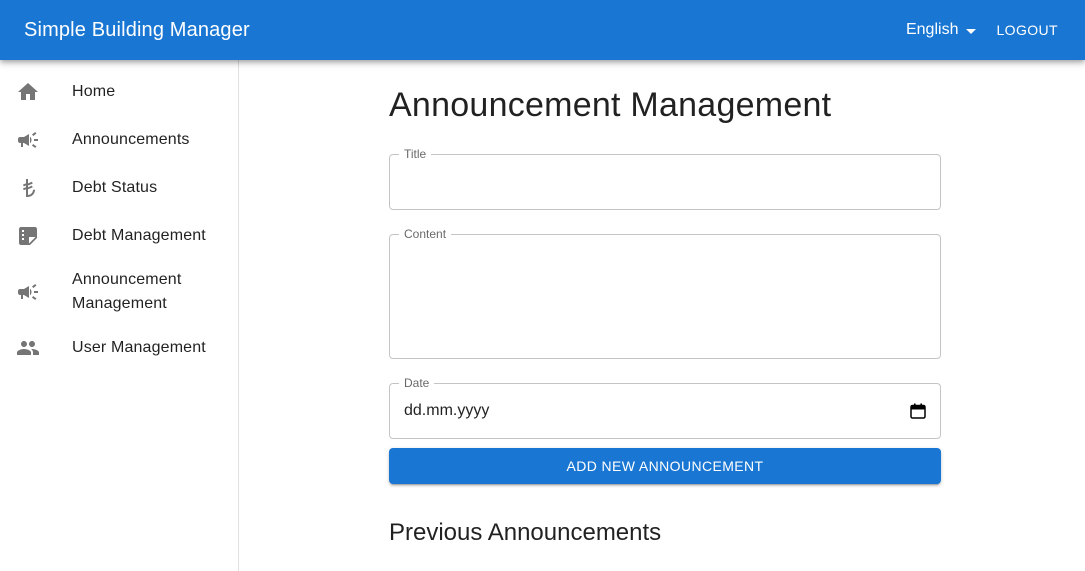 This screenshot has height=571, width=1085. Describe the element at coordinates (665, 296) in the screenshot. I see `content-input` at that location.